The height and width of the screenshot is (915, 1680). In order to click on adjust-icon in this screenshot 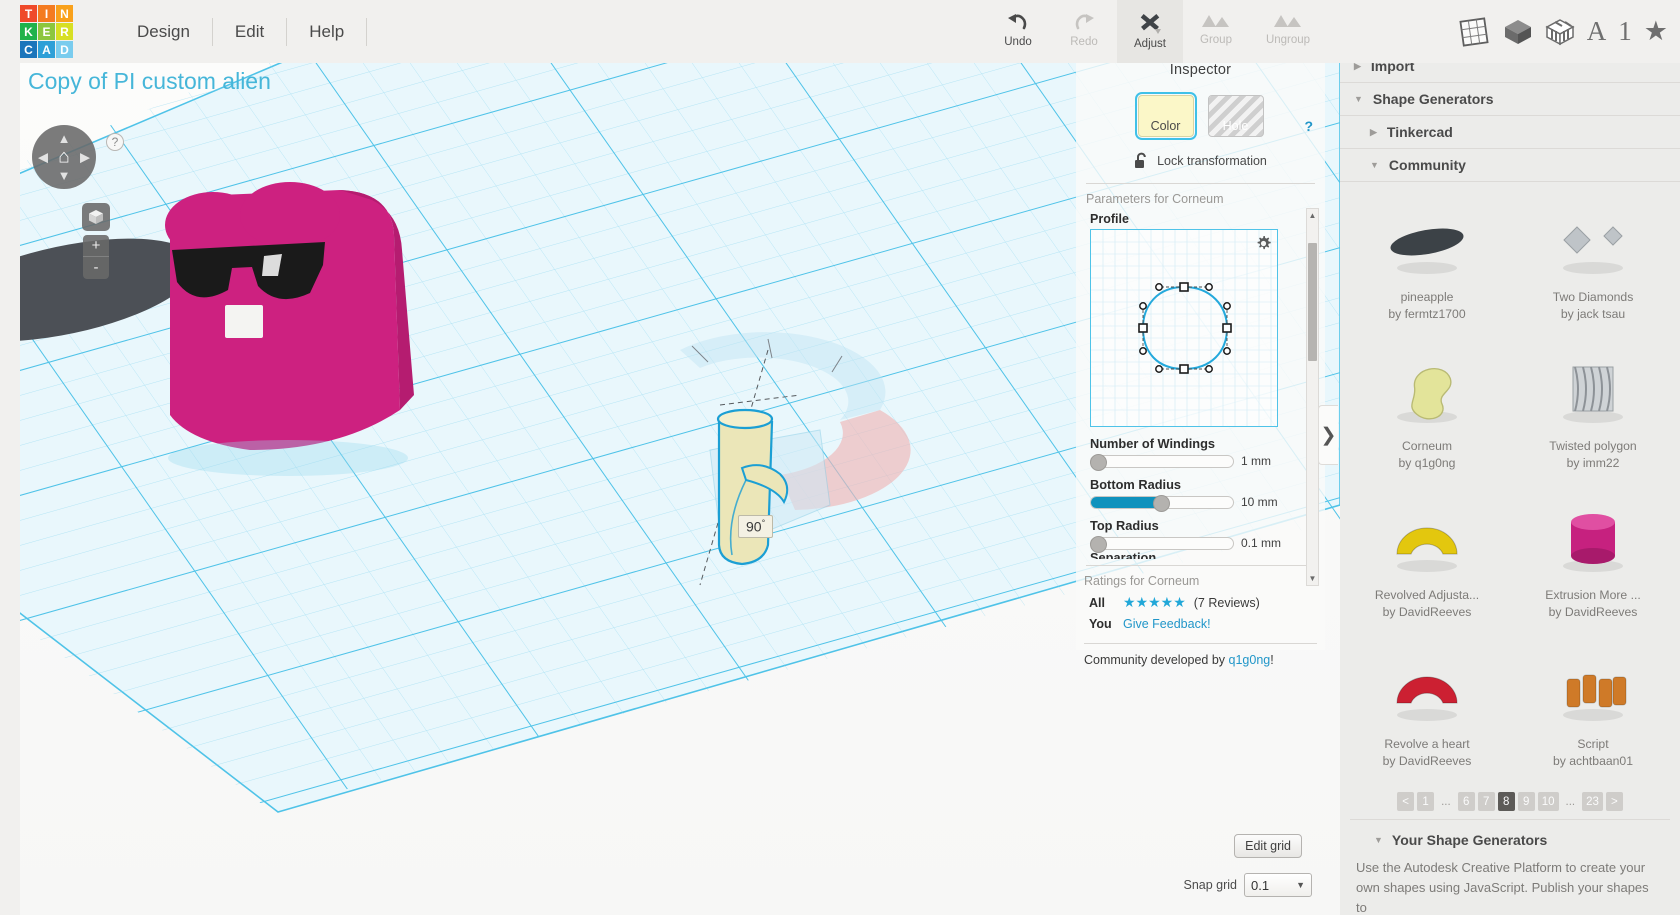, I will do `click(1150, 24)`.